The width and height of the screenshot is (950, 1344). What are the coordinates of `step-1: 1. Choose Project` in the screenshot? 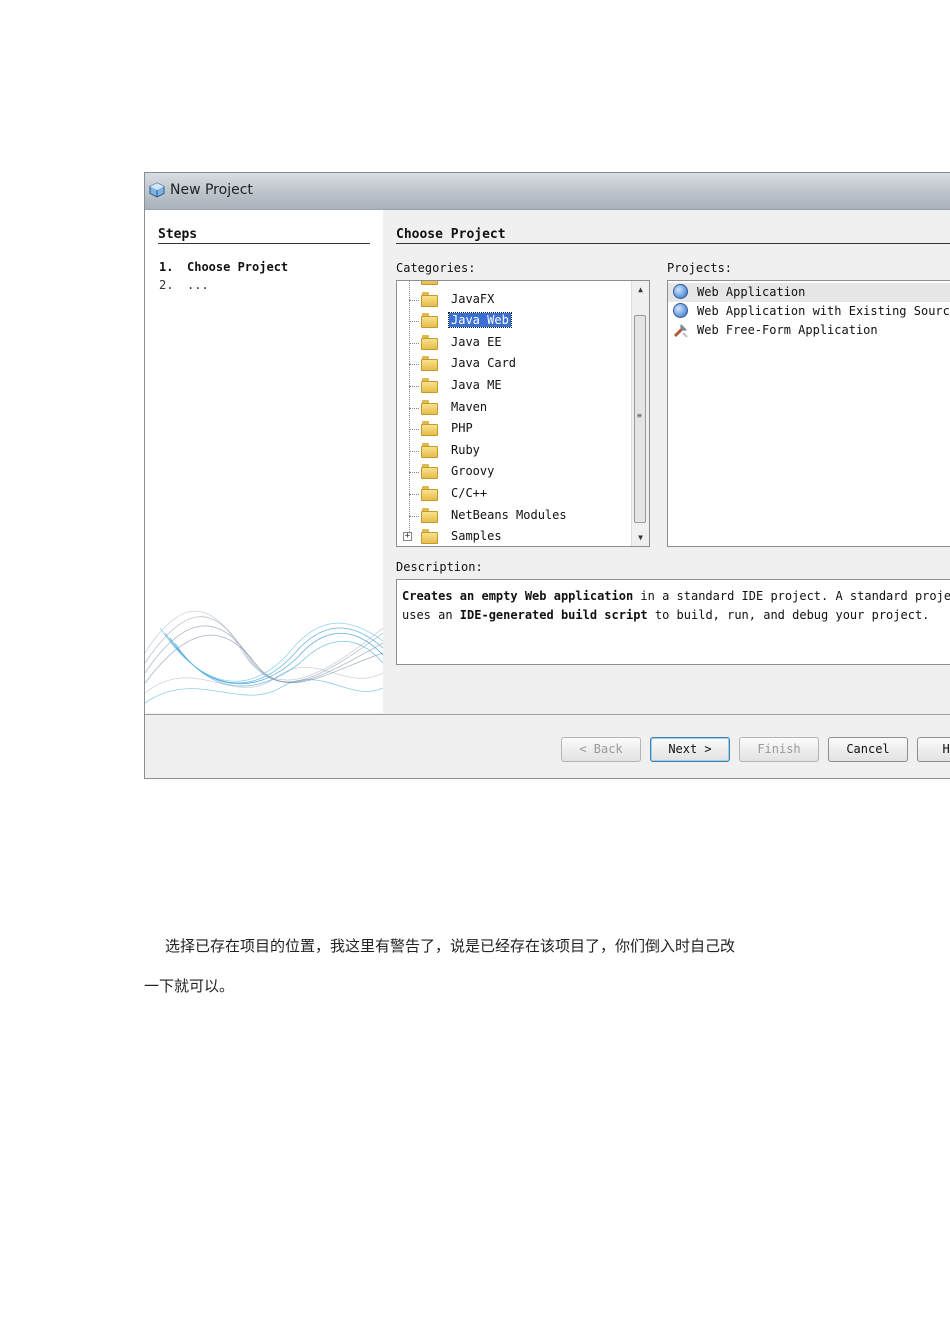 It's located at (223, 267).